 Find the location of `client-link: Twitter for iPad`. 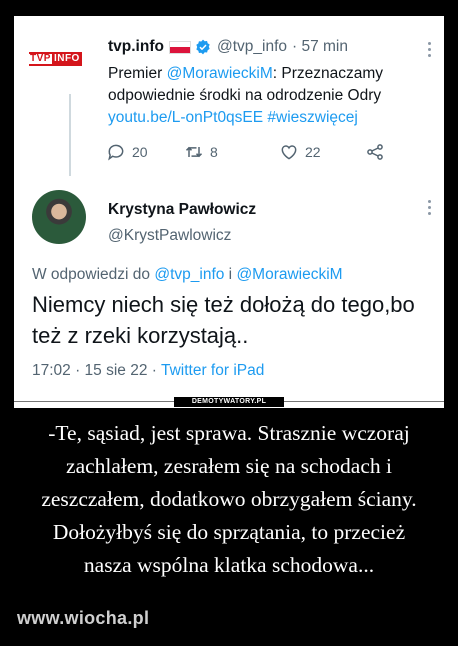

client-link: Twitter for iPad is located at coordinates (212, 370).